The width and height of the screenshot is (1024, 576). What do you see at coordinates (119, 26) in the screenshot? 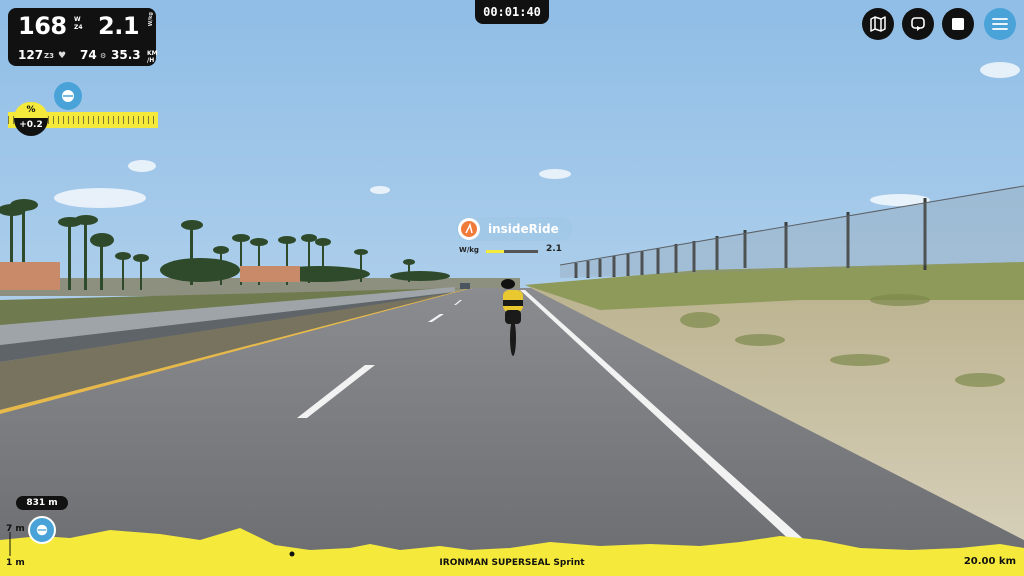
I see `wkg-value: 2.1` at bounding box center [119, 26].